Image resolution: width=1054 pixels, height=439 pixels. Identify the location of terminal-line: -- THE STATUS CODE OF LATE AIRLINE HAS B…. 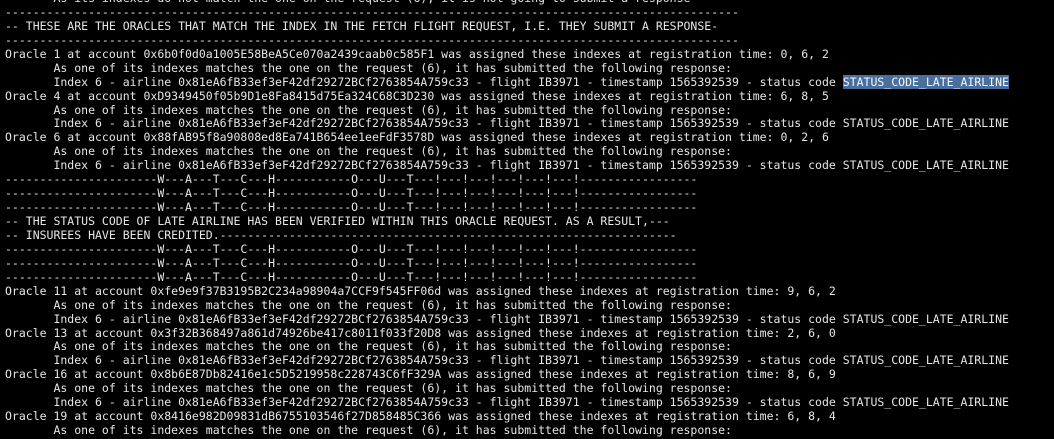
(527, 221).